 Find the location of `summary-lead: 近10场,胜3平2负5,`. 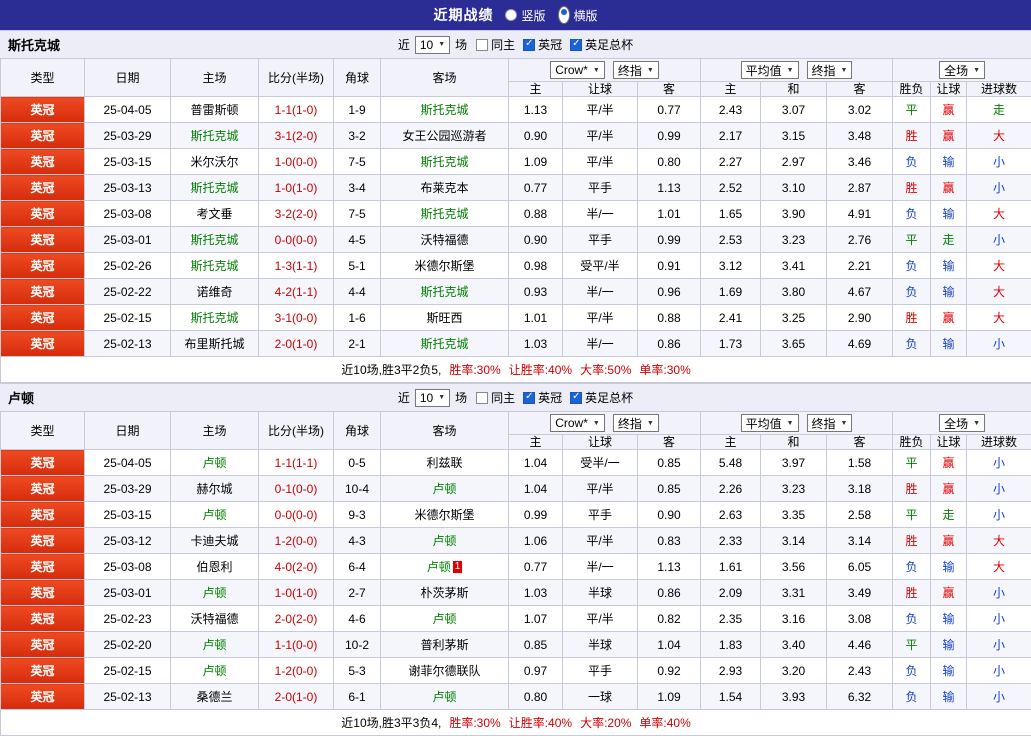

summary-lead: 近10场,胜3平2负5, is located at coordinates (391, 370).